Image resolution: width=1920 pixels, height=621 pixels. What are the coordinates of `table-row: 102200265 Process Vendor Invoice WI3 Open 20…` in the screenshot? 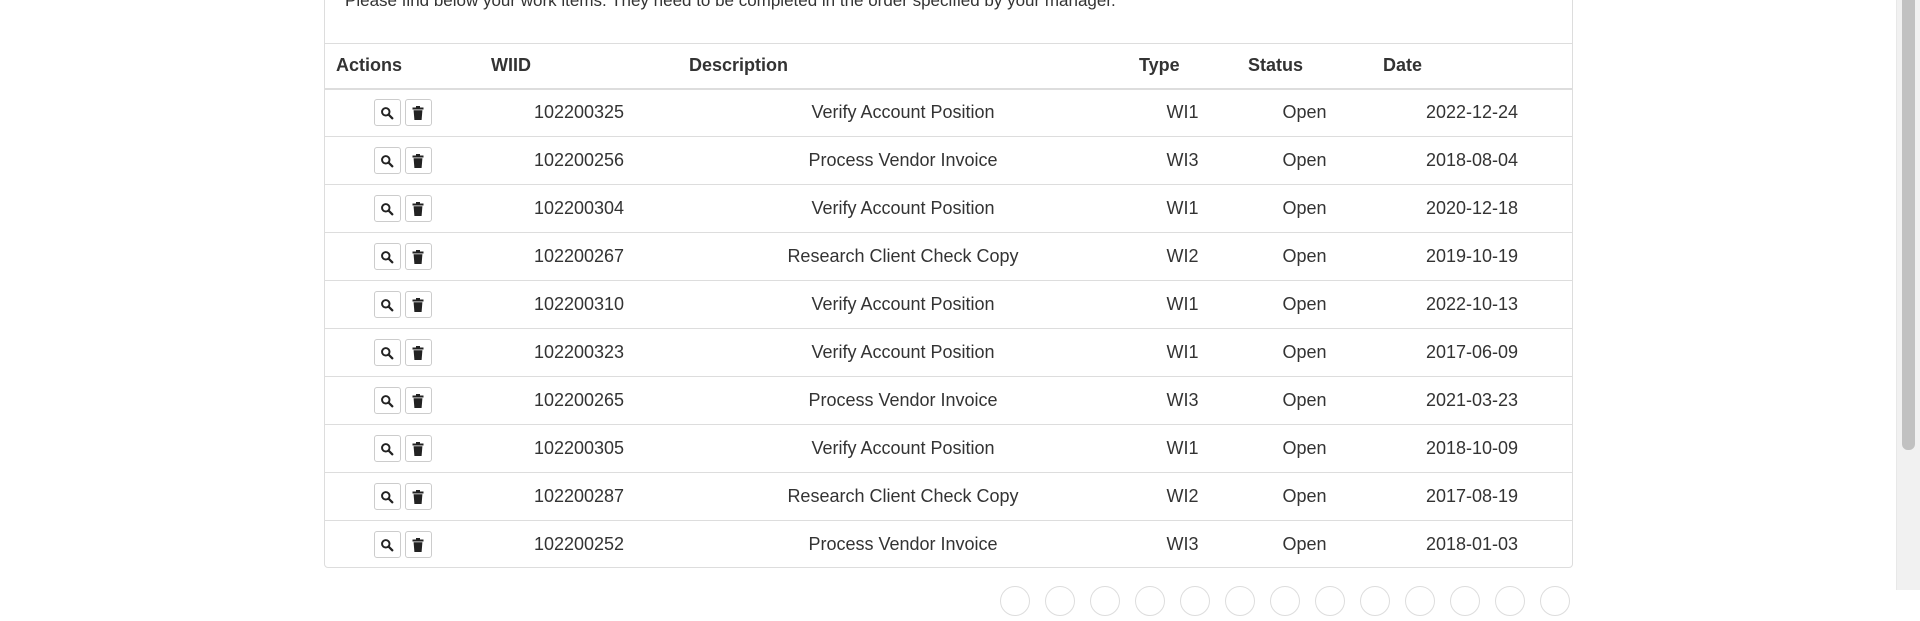 It's located at (948, 400).